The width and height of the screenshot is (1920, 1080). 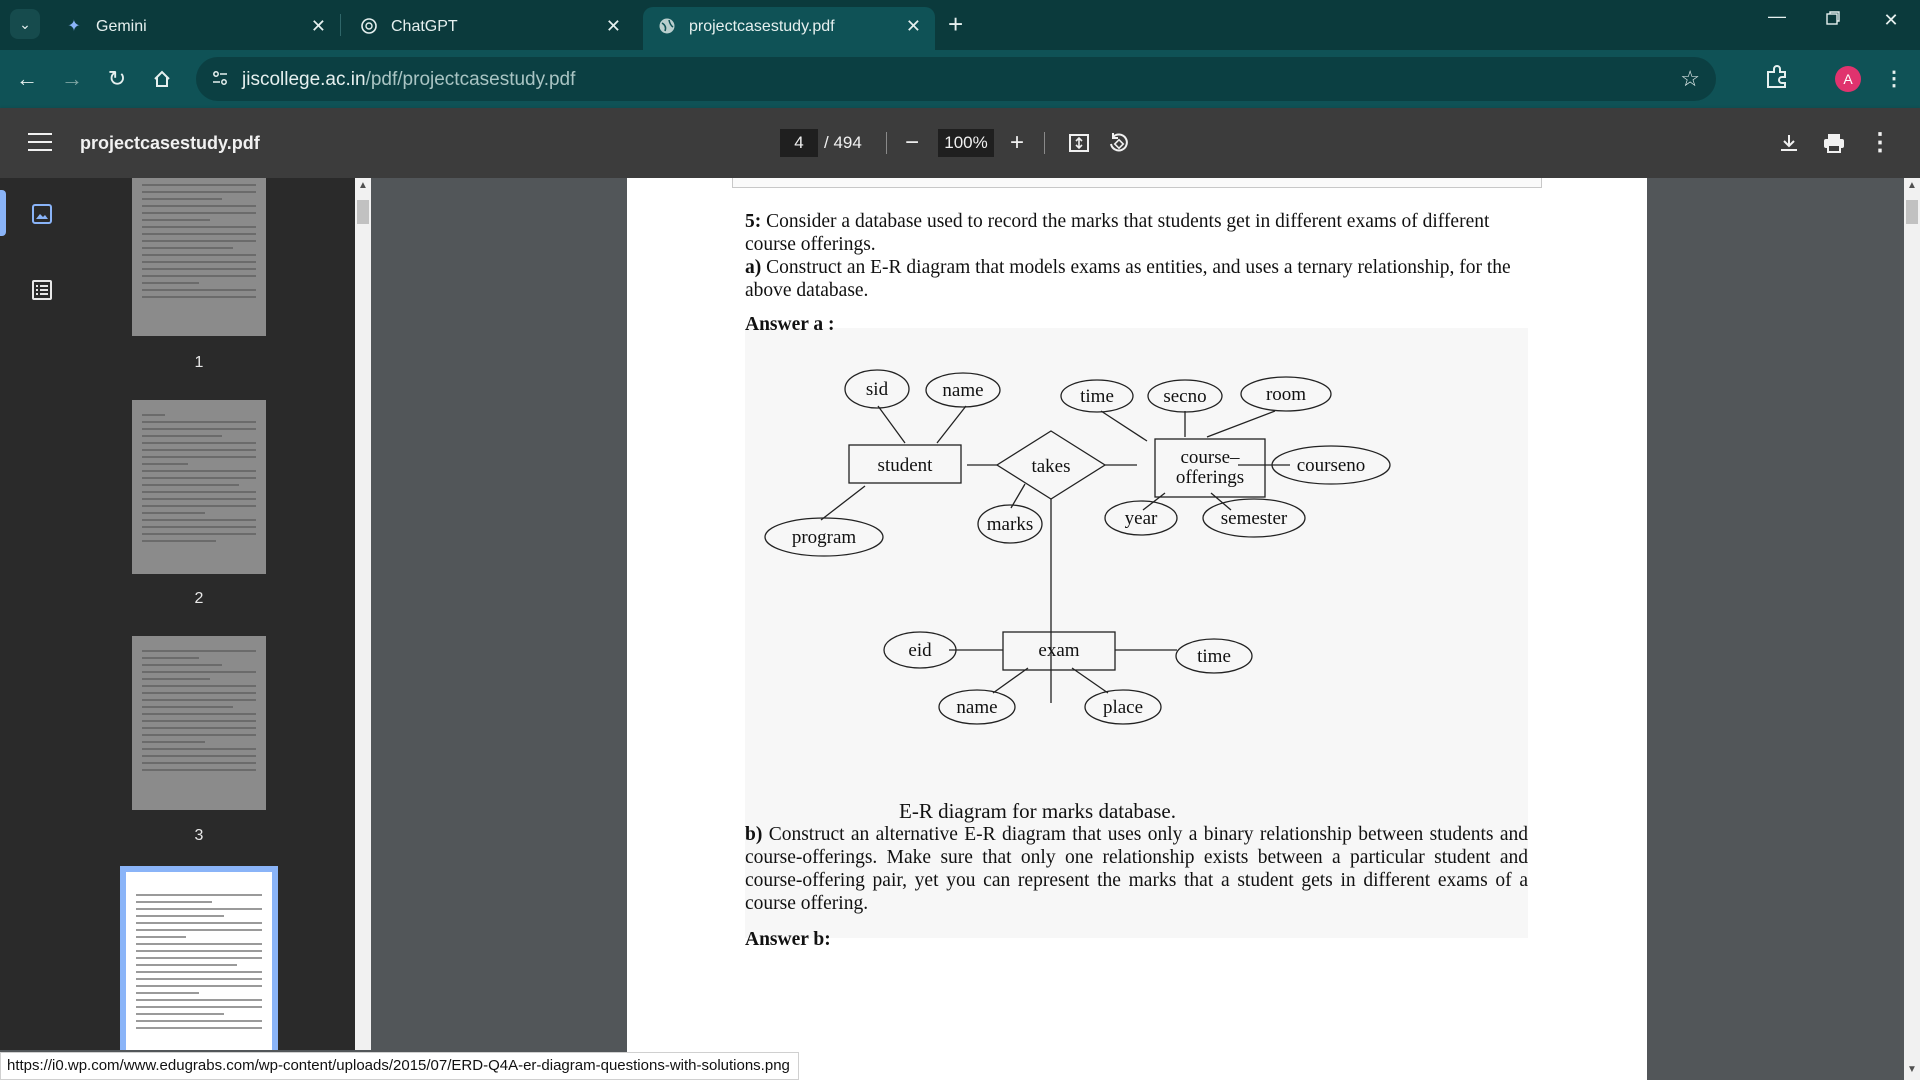 I want to click on tab-projectcasestudy: projectcasestudy.pdf ✕, so click(x=789, y=28).